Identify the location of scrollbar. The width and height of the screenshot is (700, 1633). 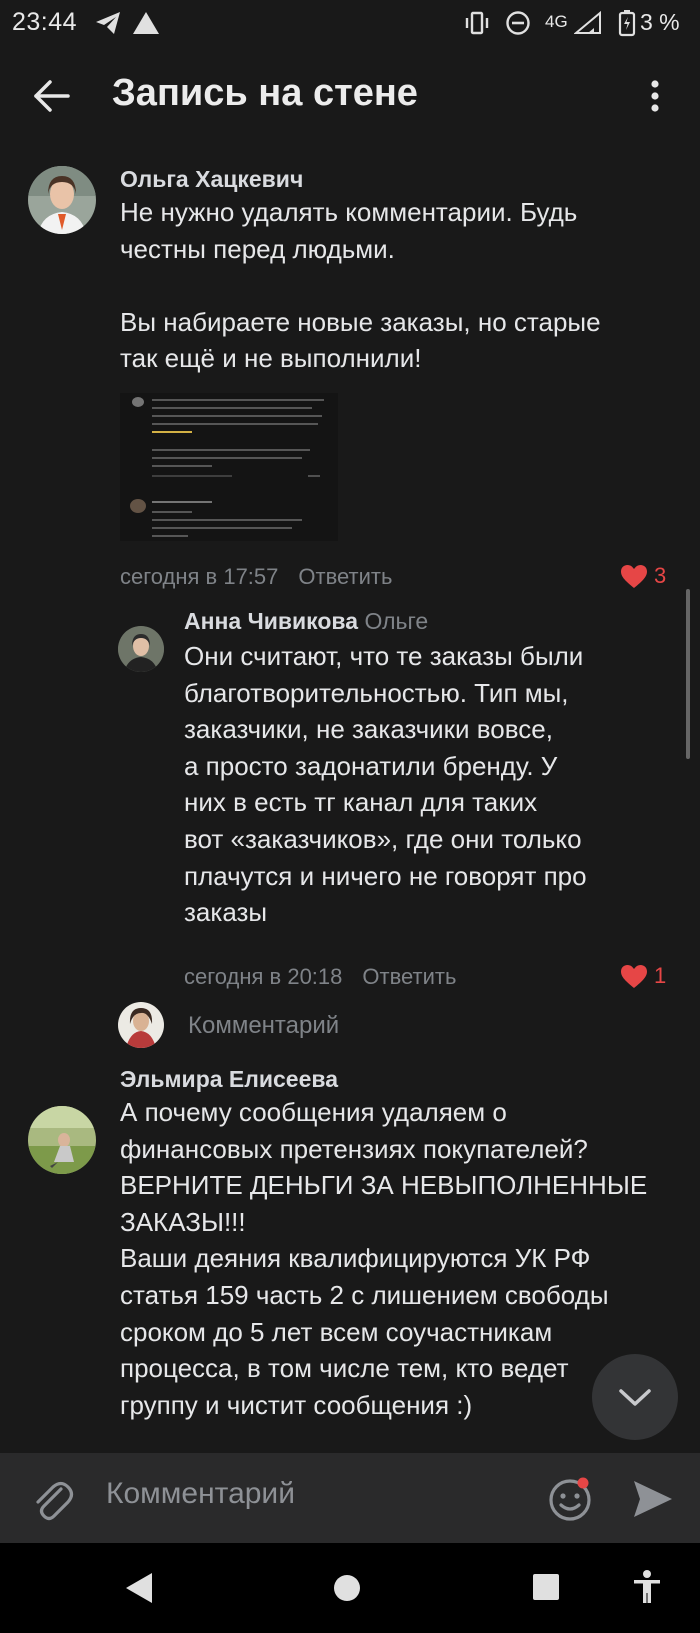
(688, 674).